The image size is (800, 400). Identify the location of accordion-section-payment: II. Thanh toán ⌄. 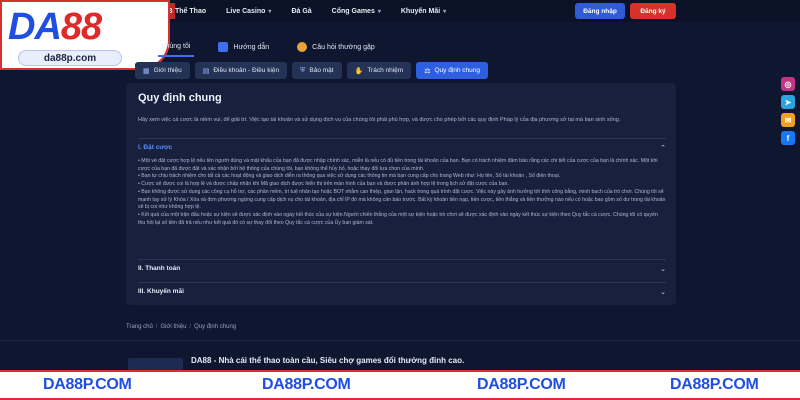
(402, 268).